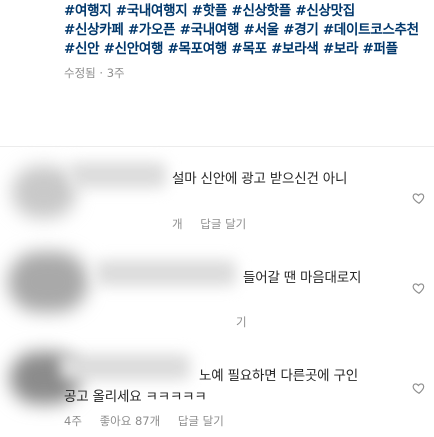  Describe the element at coordinates (135, 397) in the screenshot. I see `comment-text-line-2: 공고 올리세요 ㅋㅋㅋㅋㅋ` at that location.